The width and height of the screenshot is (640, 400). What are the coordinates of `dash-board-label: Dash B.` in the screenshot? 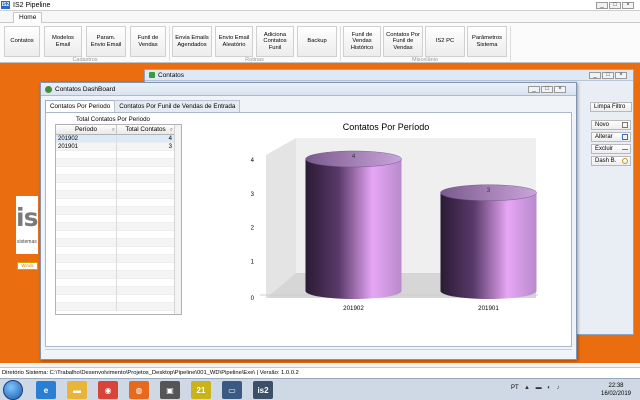 It's located at (606, 161).